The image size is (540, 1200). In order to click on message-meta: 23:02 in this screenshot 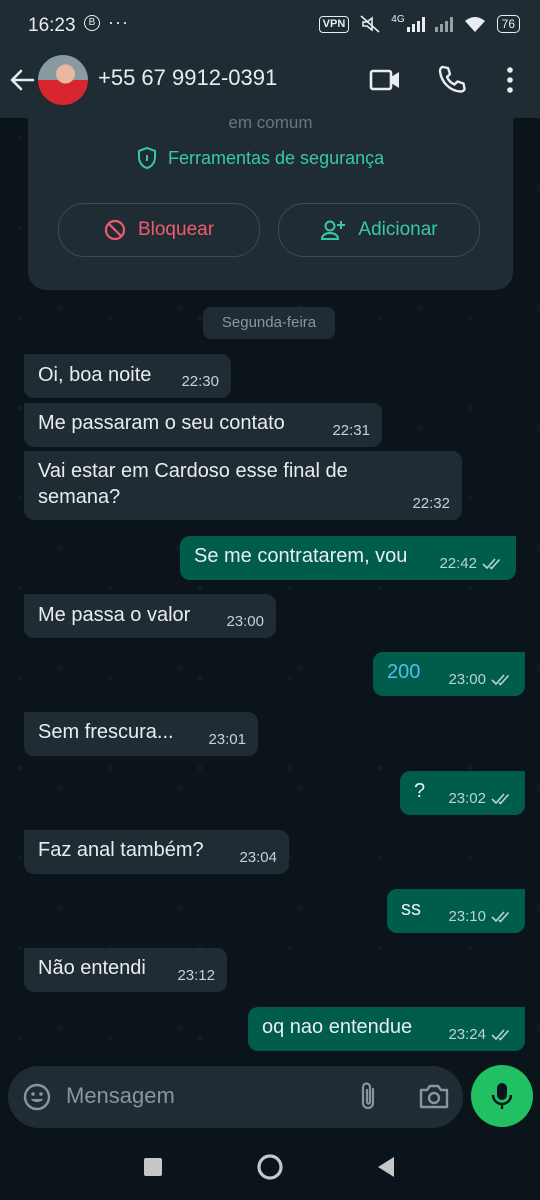, I will do `click(480, 798)`.